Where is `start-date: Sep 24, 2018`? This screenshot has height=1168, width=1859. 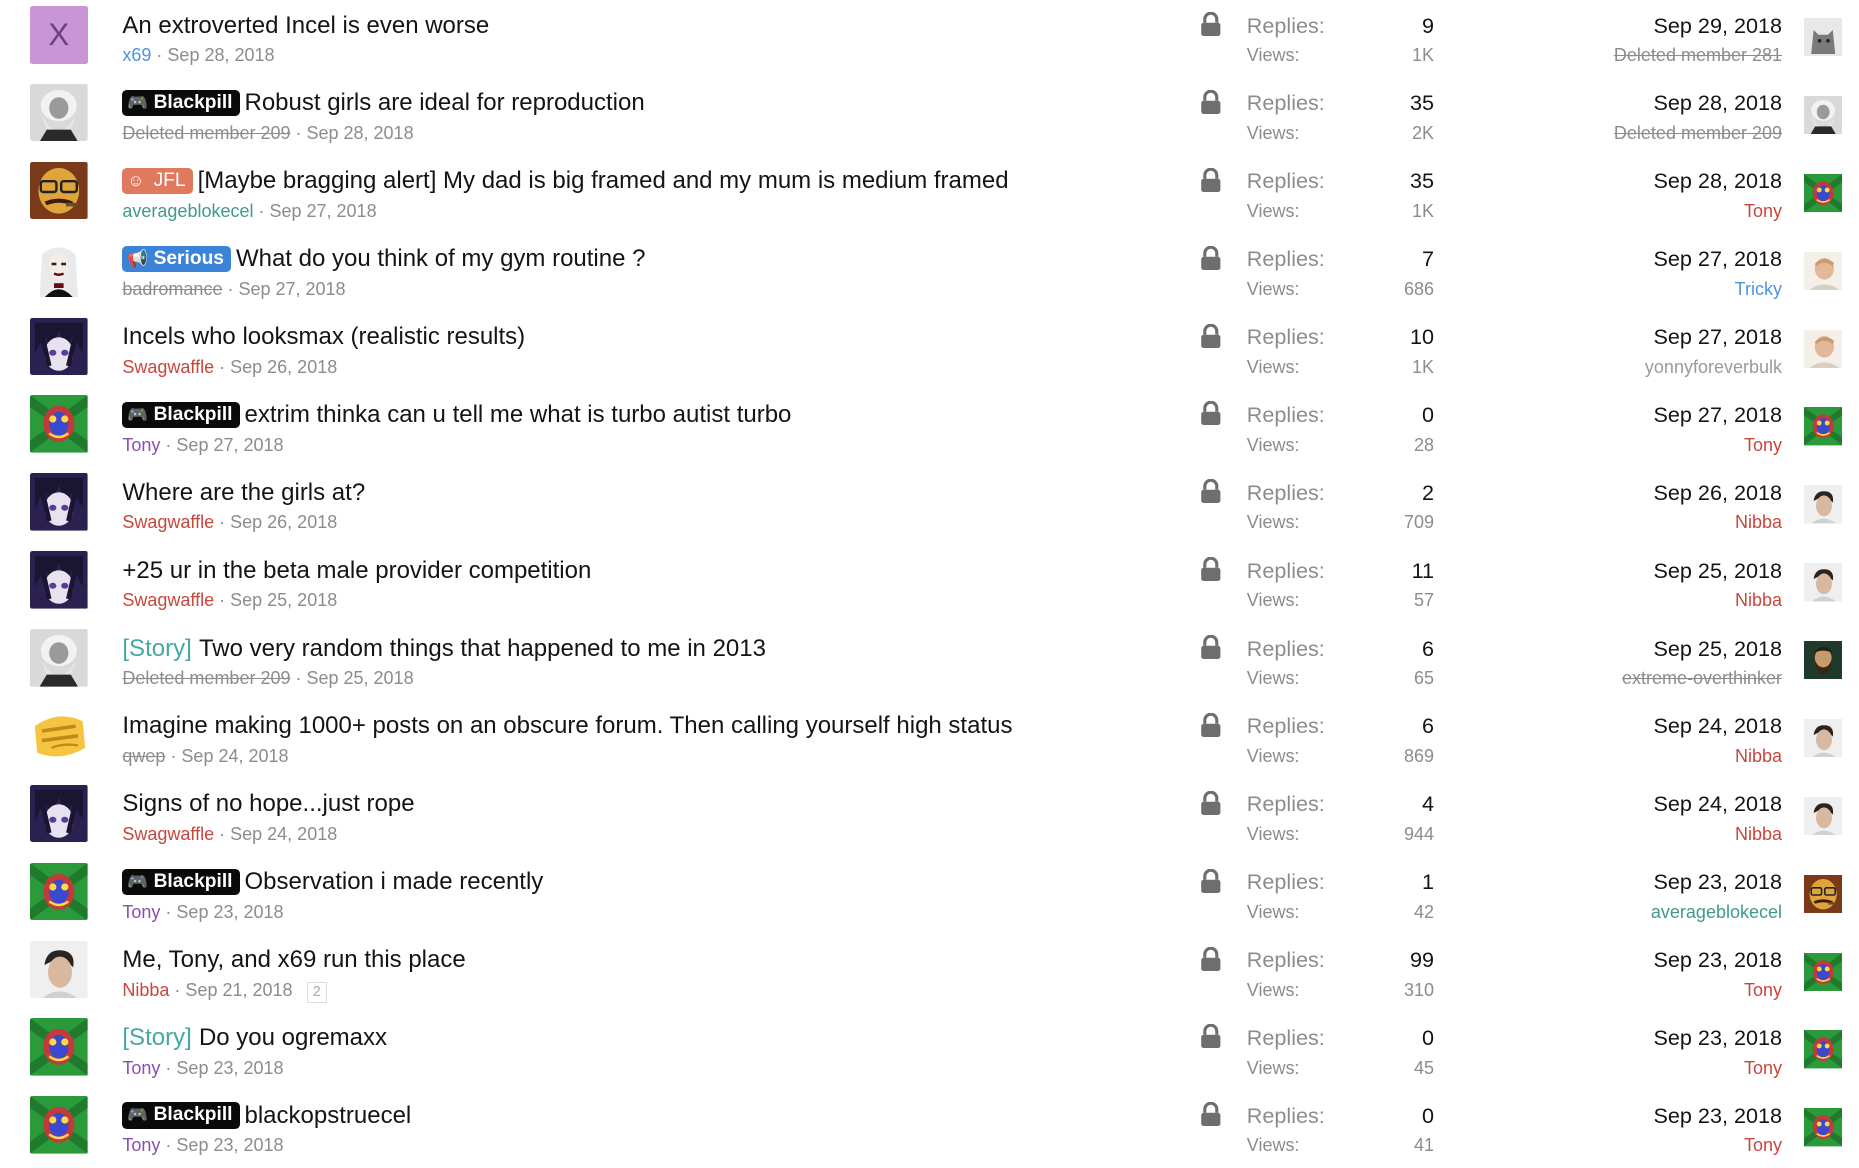 start-date: Sep 24, 2018 is located at coordinates (234, 756).